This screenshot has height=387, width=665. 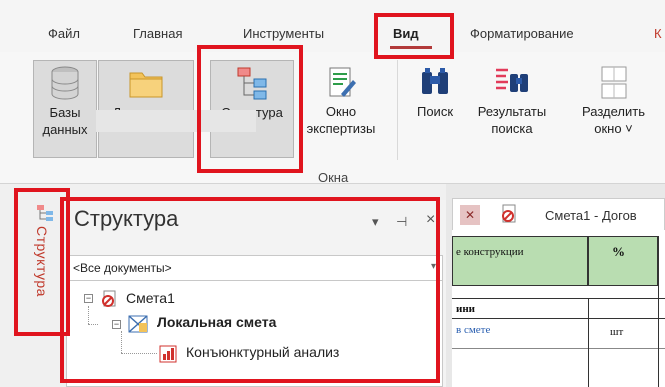 What do you see at coordinates (414, 36) in the screenshot?
I see `highlight-view-tab` at bounding box center [414, 36].